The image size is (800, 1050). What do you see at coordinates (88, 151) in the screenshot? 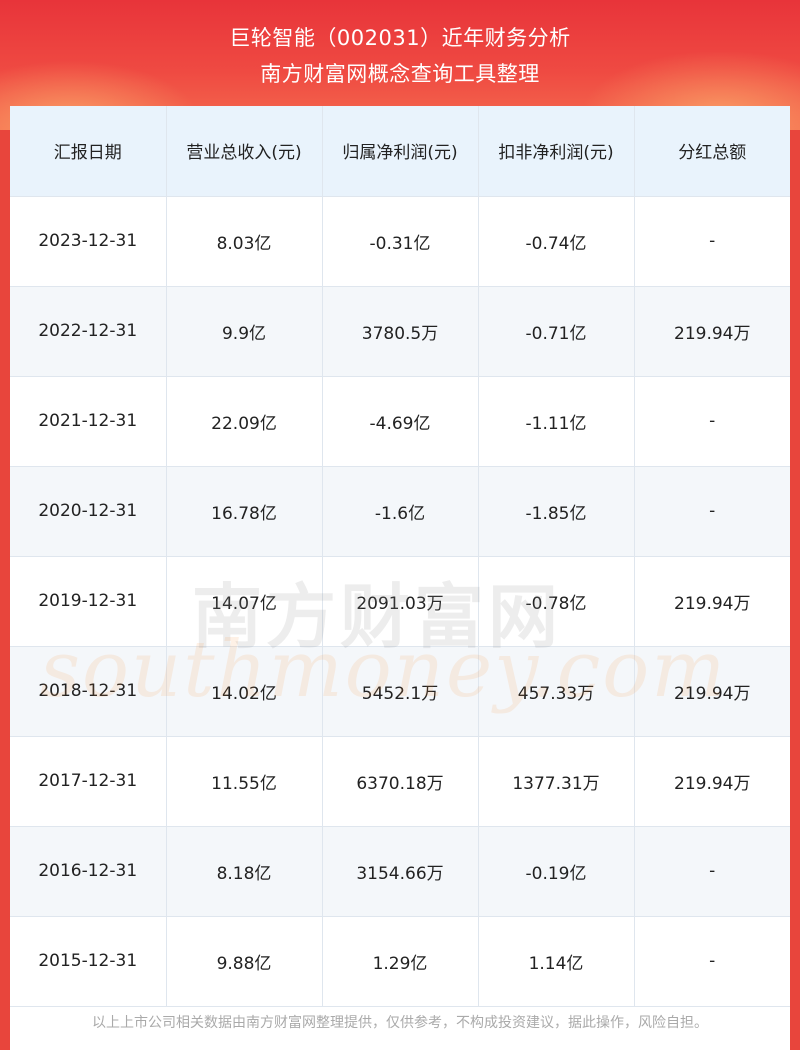
I see `column-header-date: 汇报日期` at bounding box center [88, 151].